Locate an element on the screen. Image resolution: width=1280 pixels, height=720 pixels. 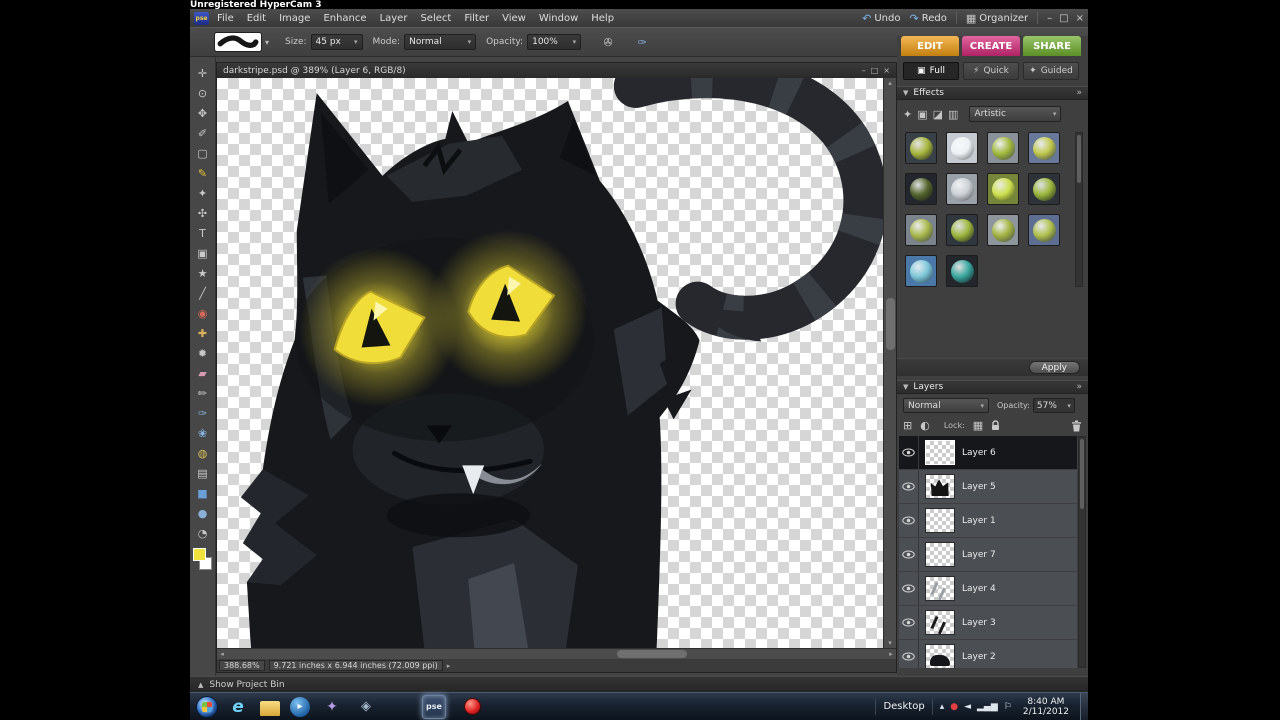
scroll-up-icon: ▴ is located at coordinates (890, 83).